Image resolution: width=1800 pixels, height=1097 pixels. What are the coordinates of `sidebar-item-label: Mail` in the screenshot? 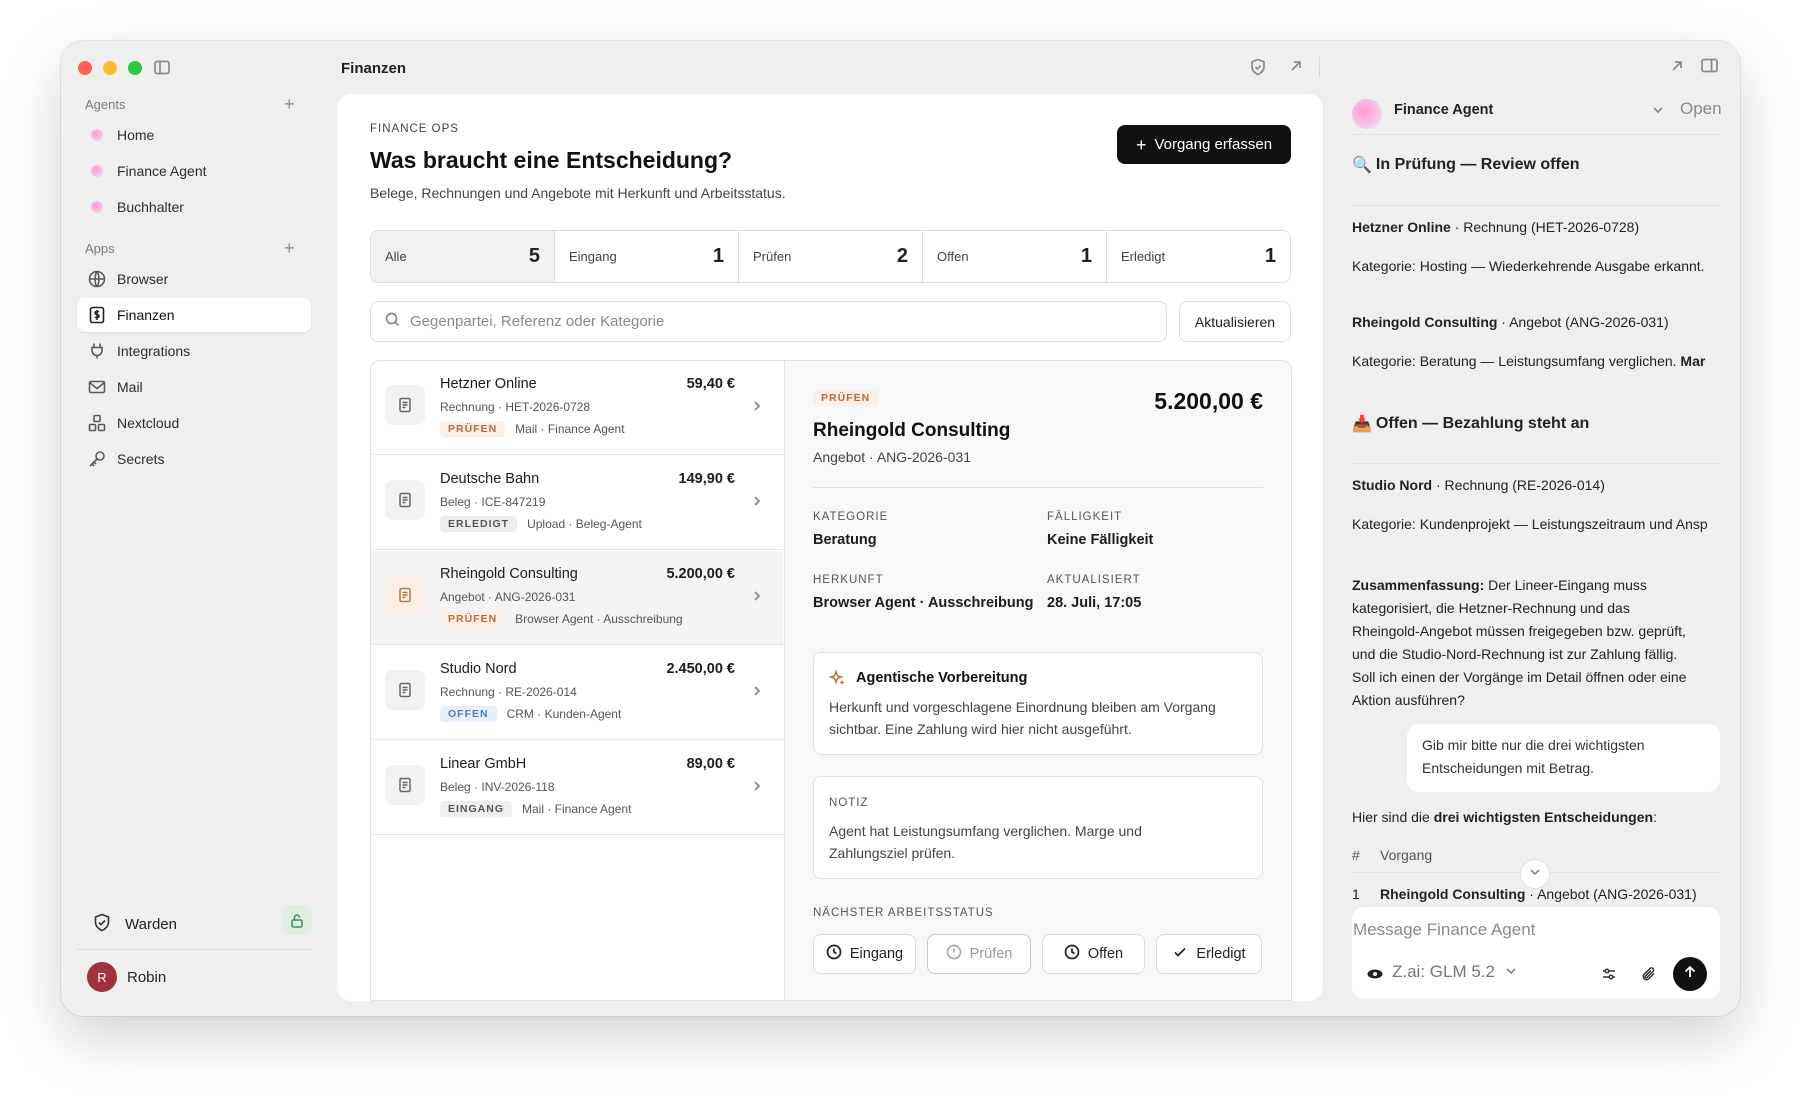 It's located at (130, 387).